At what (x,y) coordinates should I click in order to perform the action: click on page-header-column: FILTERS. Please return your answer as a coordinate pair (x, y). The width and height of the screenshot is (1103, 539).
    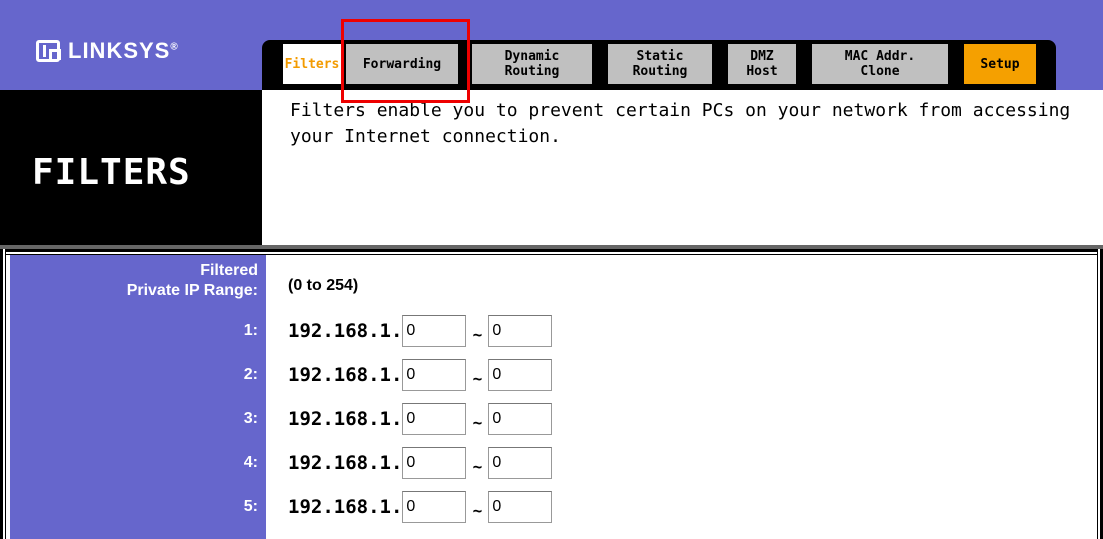
    Looking at the image, I should click on (131, 167).